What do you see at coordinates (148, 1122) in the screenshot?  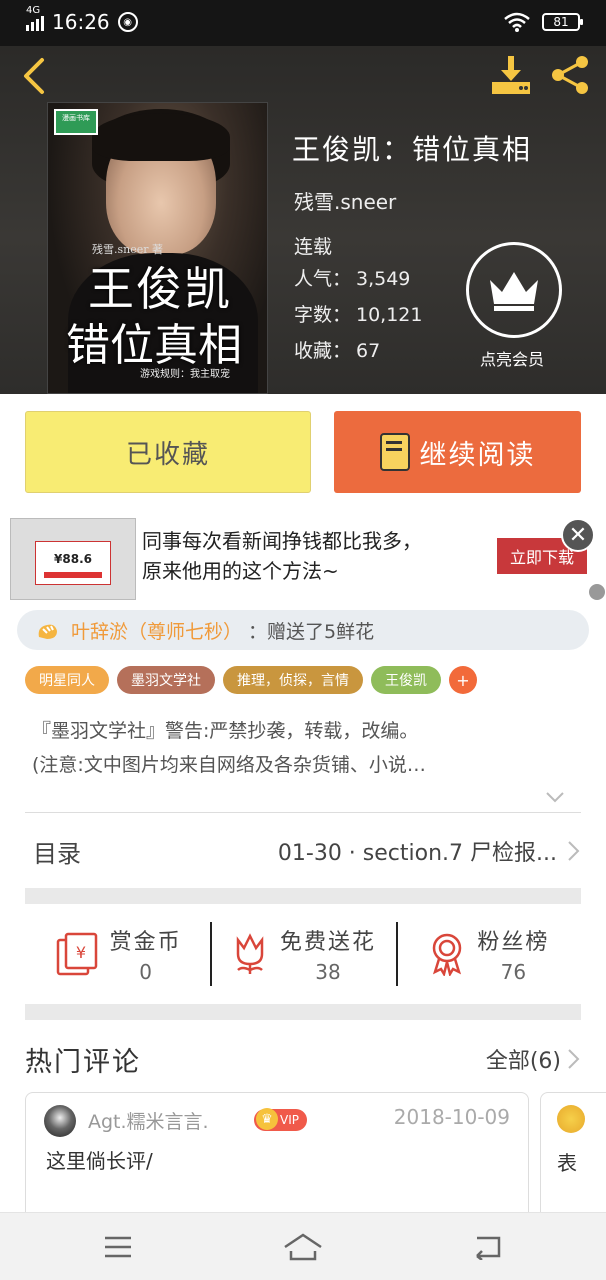 I see `comment-username: Agt.糯米言言.` at bounding box center [148, 1122].